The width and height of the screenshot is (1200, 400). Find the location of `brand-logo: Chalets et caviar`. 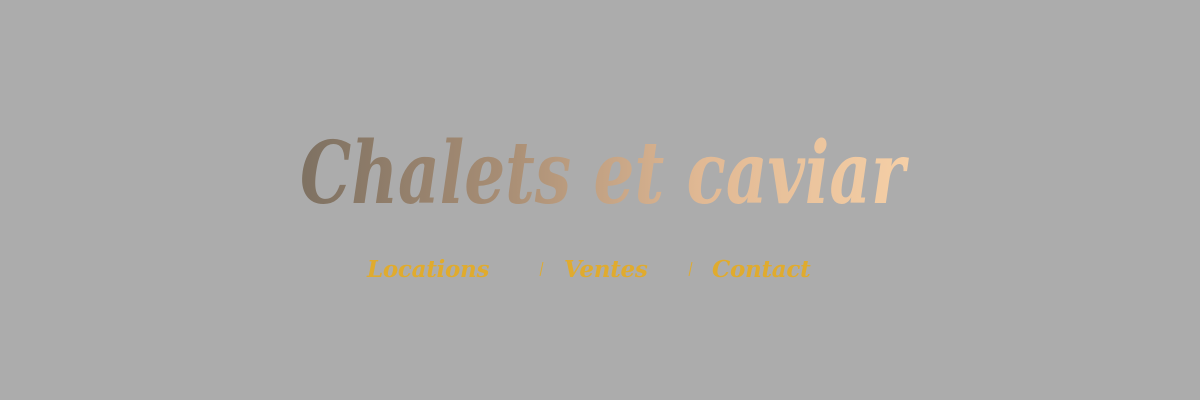

brand-logo: Chalets et caviar is located at coordinates (605, 165).